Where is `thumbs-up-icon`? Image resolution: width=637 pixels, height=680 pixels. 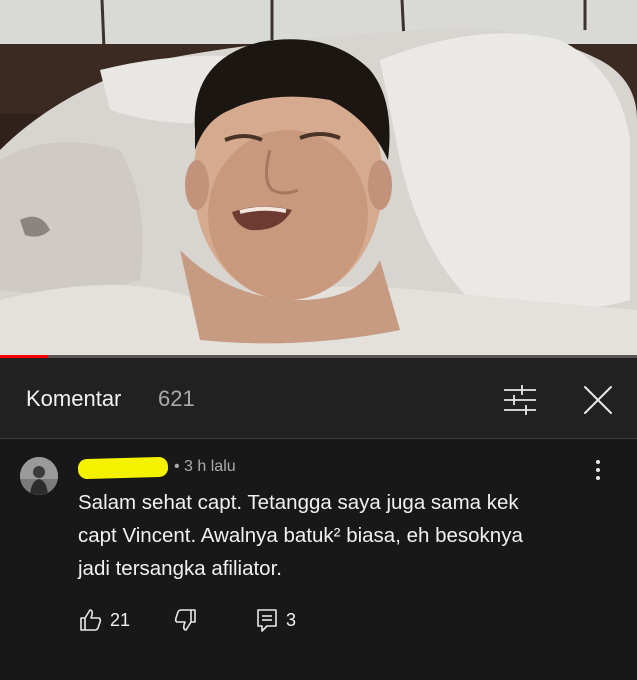
thumbs-up-icon is located at coordinates (91, 620).